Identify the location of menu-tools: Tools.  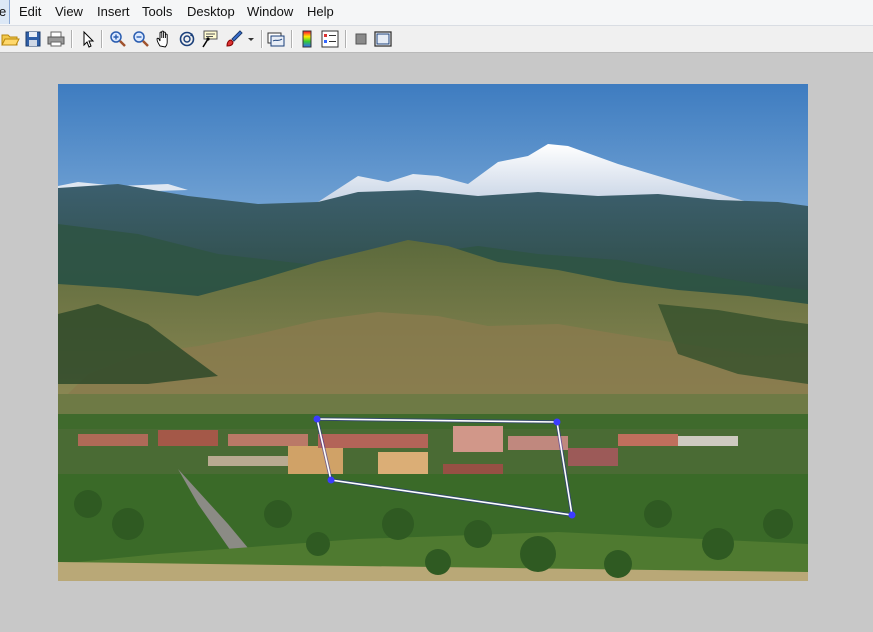
(157, 11).